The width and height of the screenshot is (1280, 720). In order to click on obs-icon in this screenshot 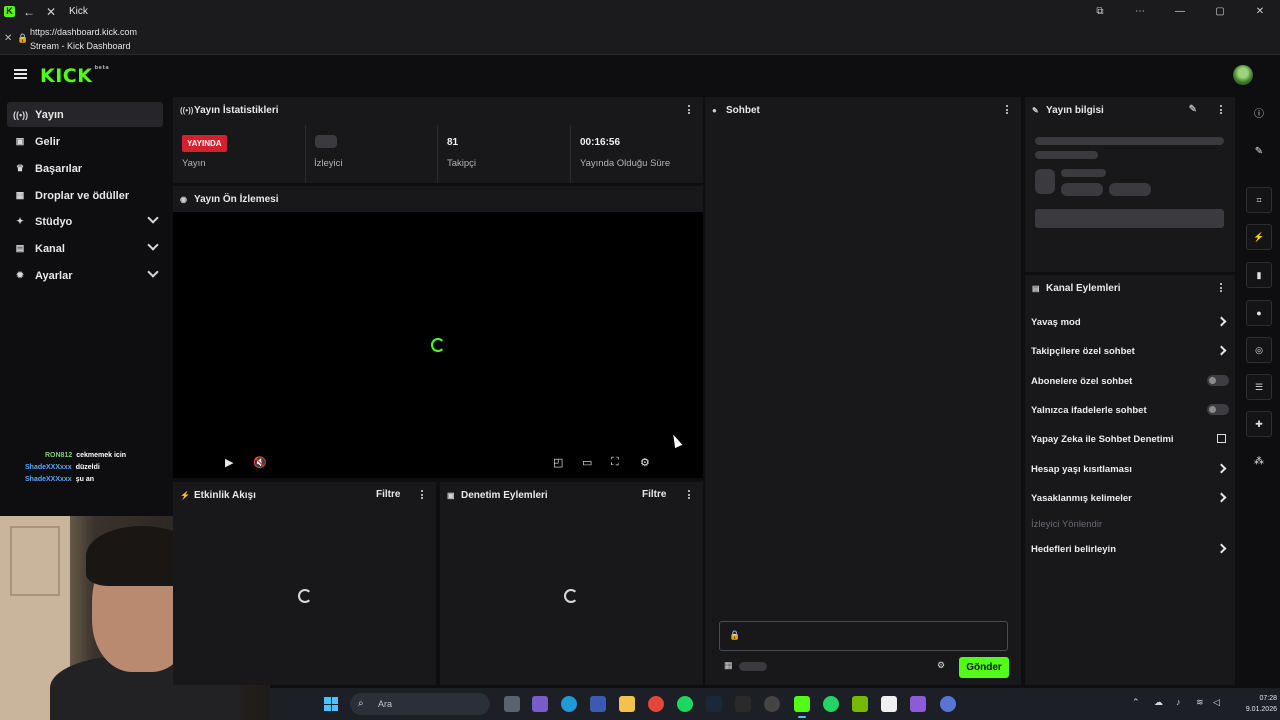, I will do `click(772, 704)`.